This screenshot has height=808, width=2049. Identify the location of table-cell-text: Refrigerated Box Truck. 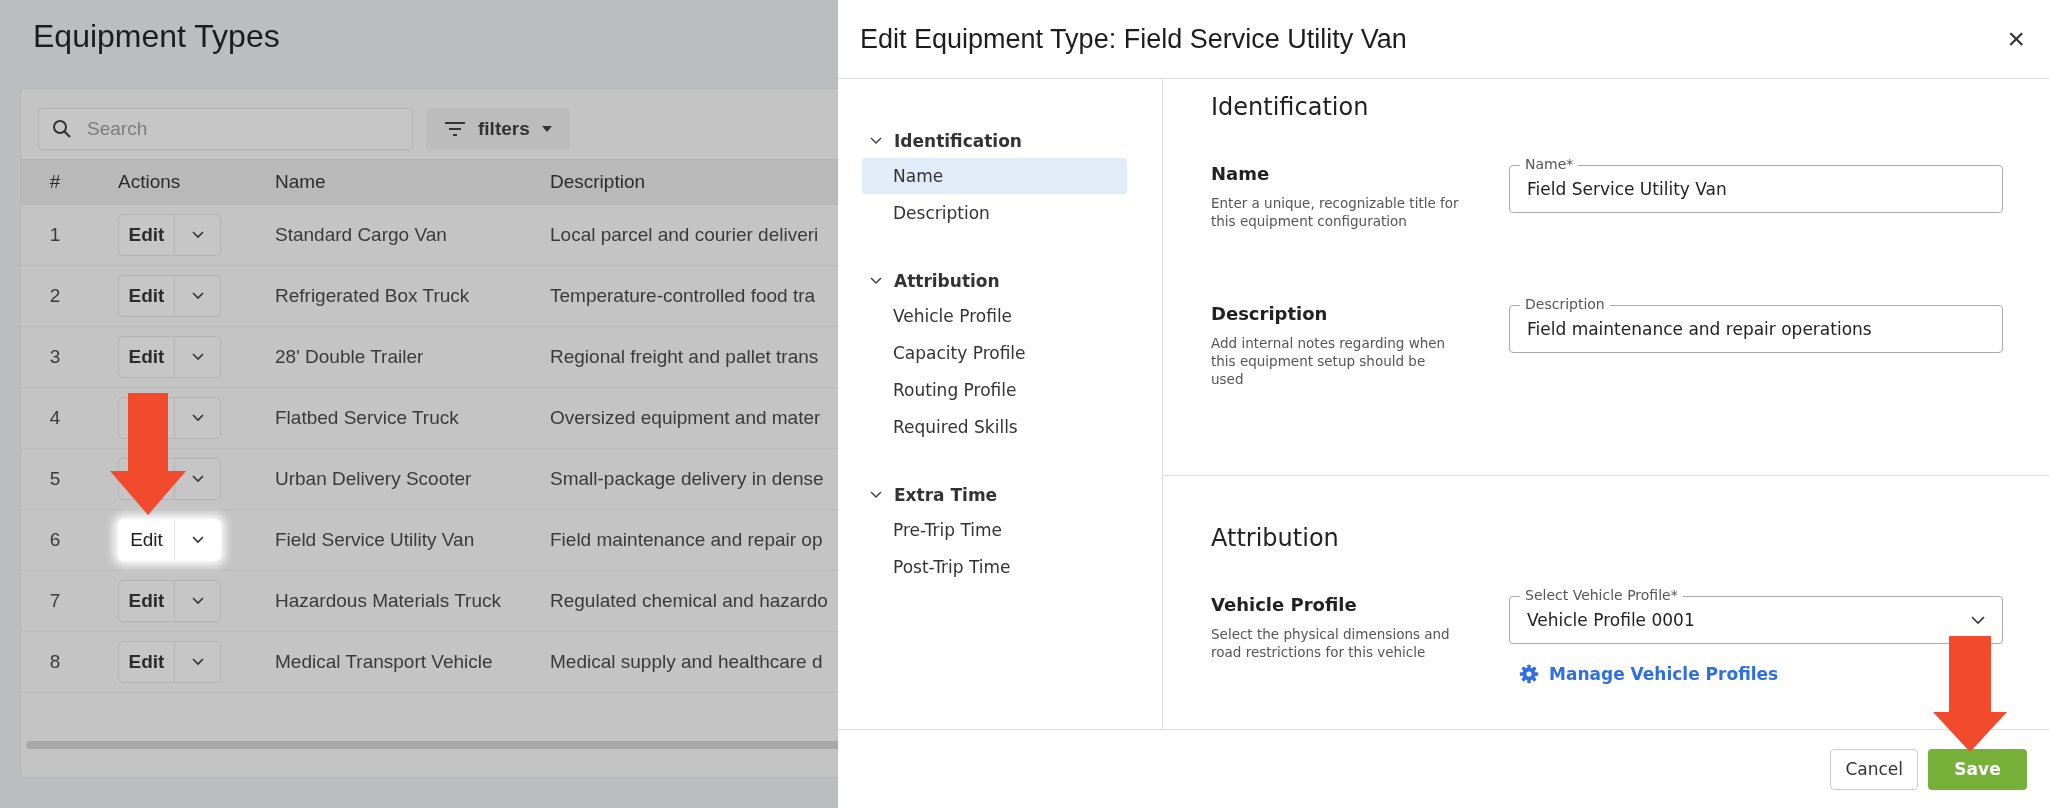
(373, 296).